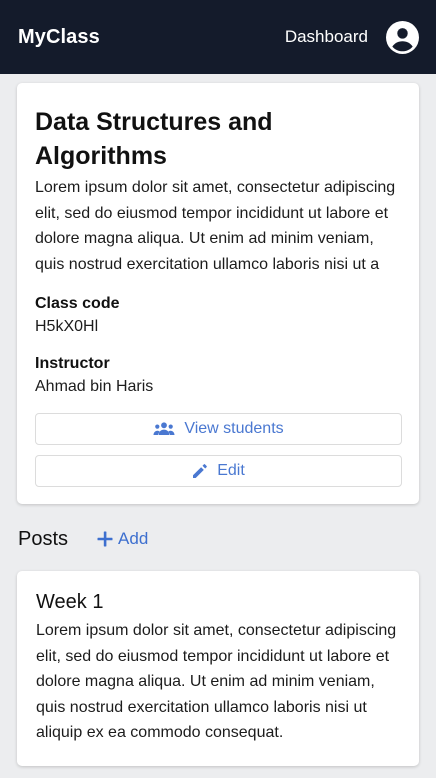  I want to click on brand-logo: MyClass, so click(59, 37).